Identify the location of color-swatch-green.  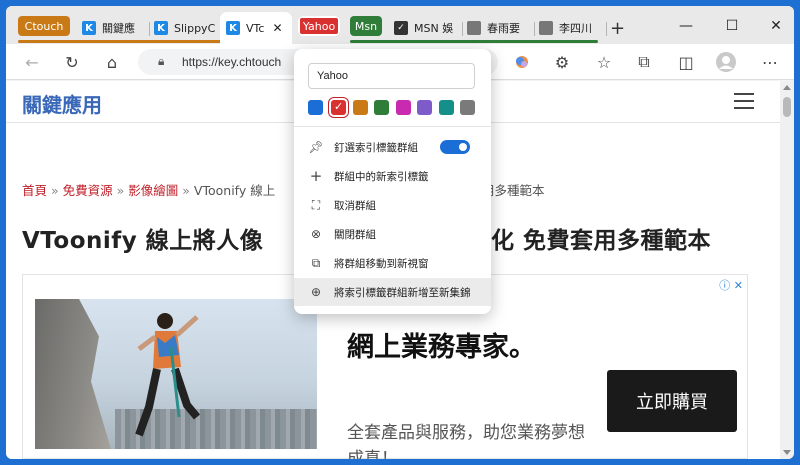
(381, 107).